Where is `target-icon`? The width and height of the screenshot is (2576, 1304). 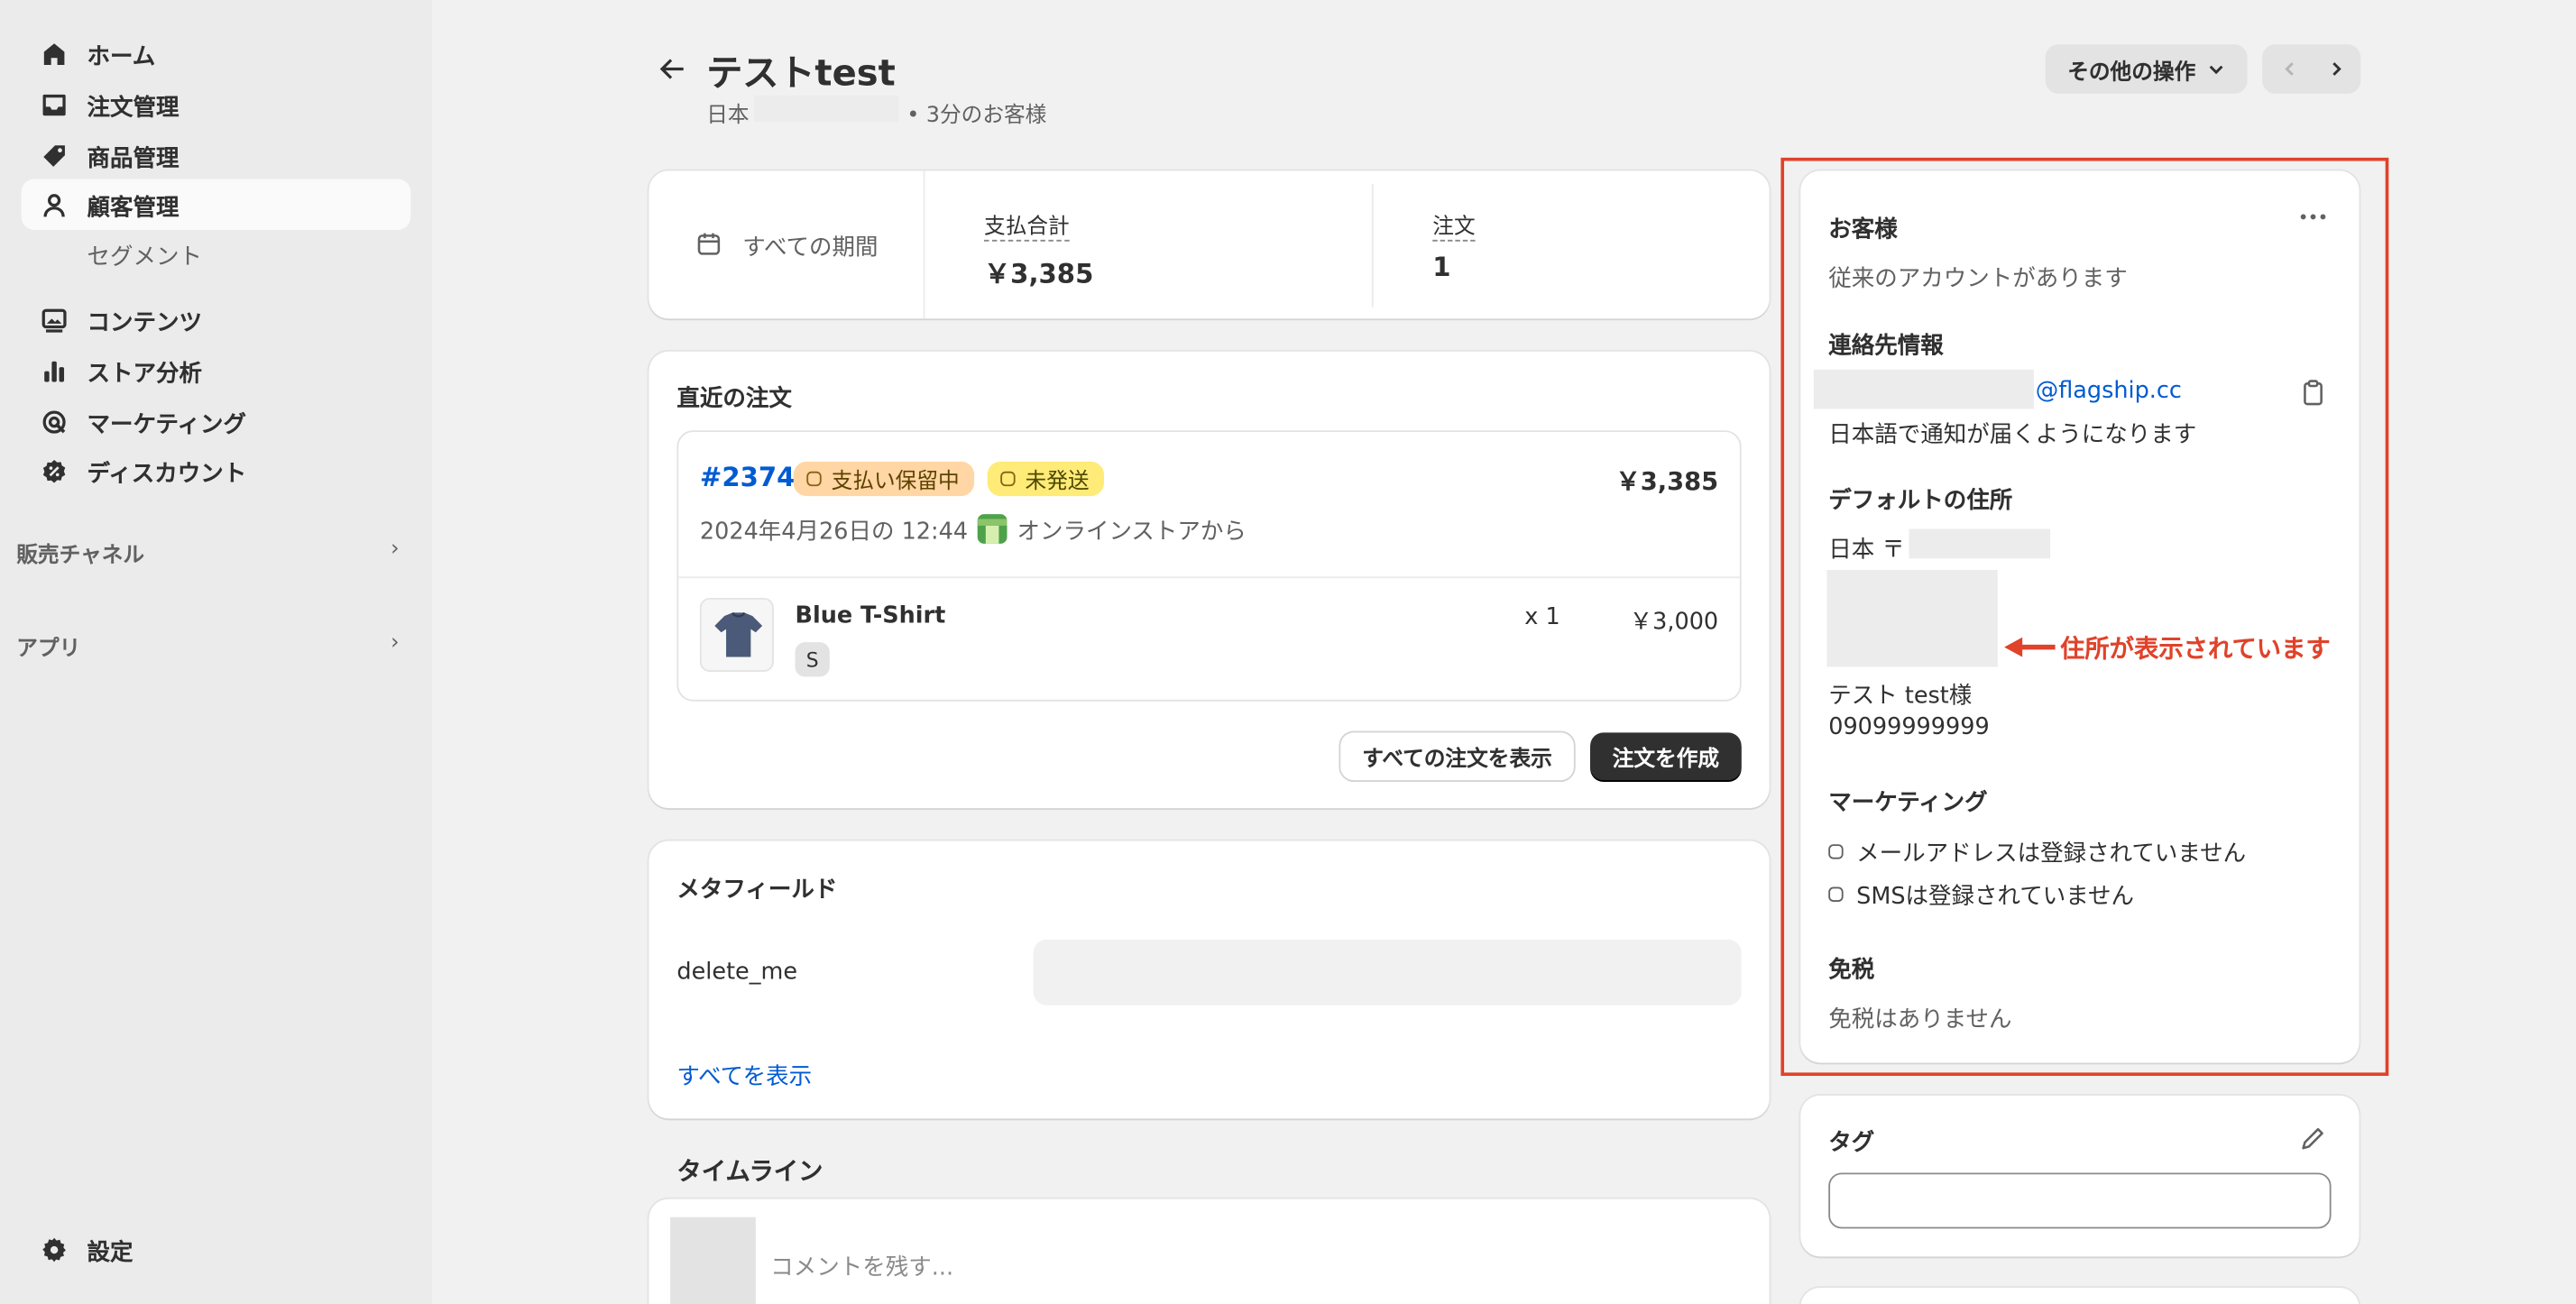 target-icon is located at coordinates (54, 422).